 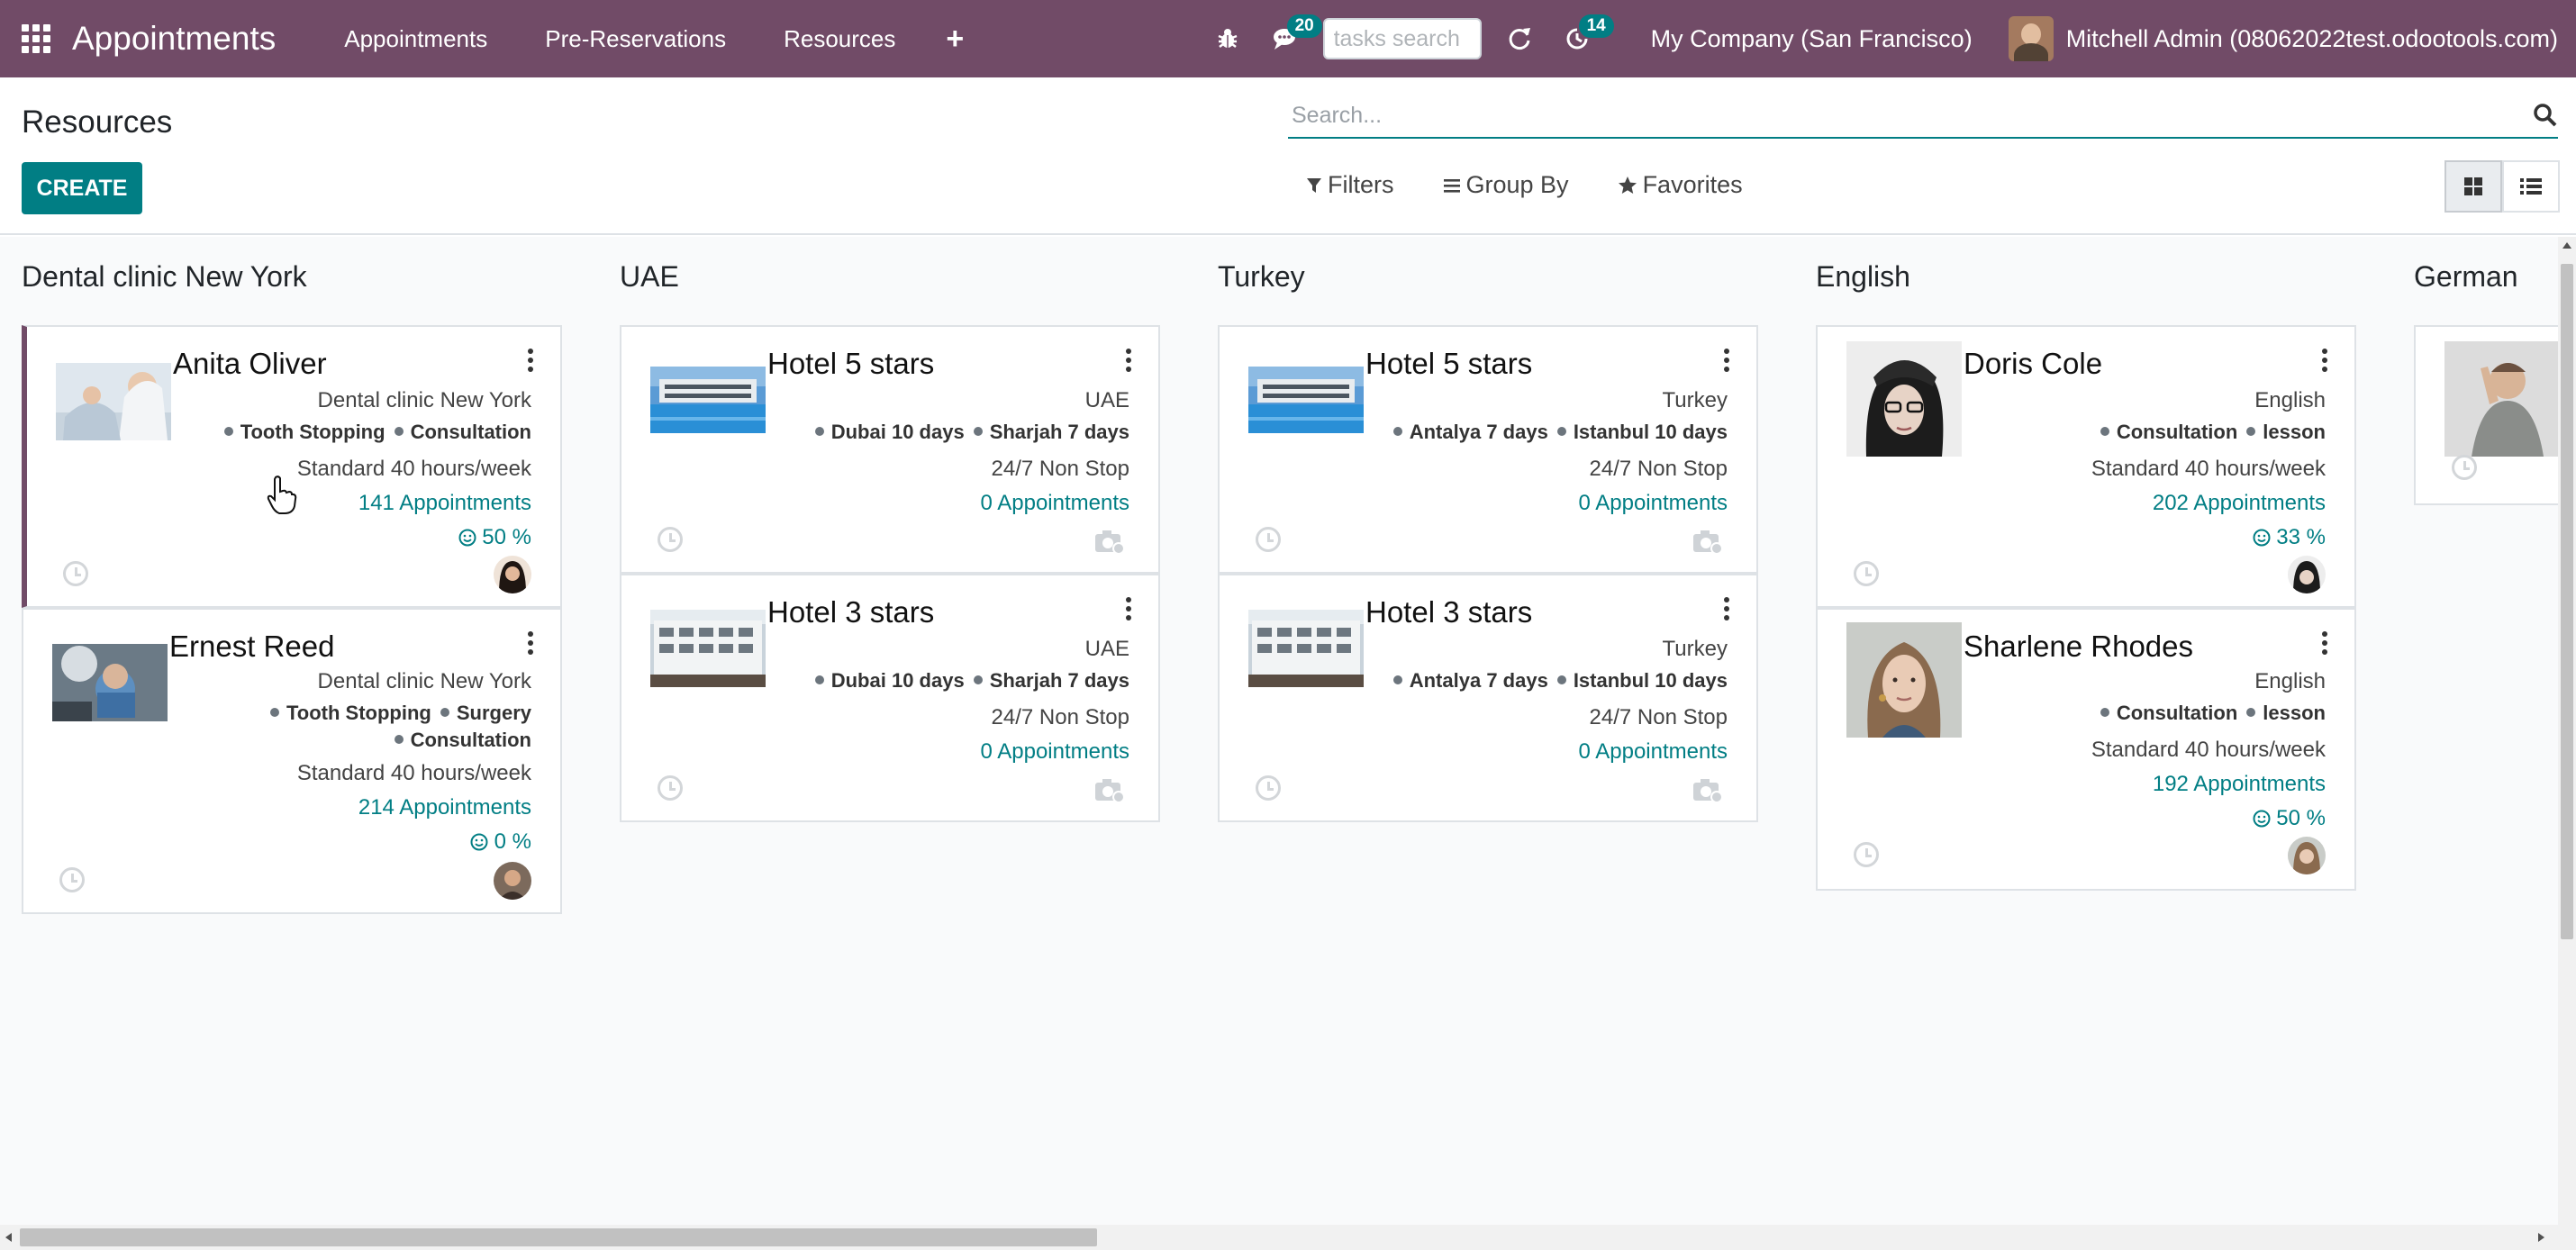 What do you see at coordinates (1402, 38) in the screenshot?
I see `tasks-search-input: tasks search` at bounding box center [1402, 38].